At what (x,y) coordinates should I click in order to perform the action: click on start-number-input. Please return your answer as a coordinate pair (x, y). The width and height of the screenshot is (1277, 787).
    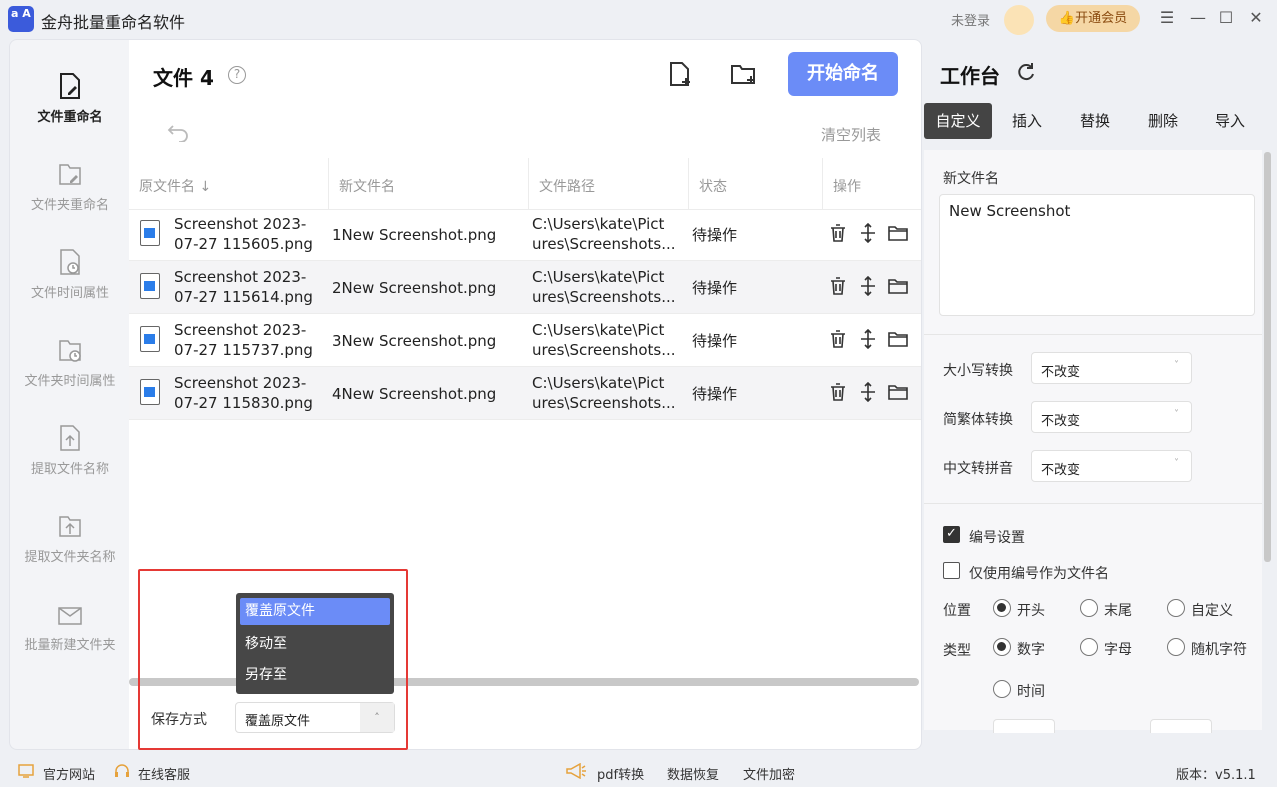
    Looking at the image, I should click on (1024, 726).